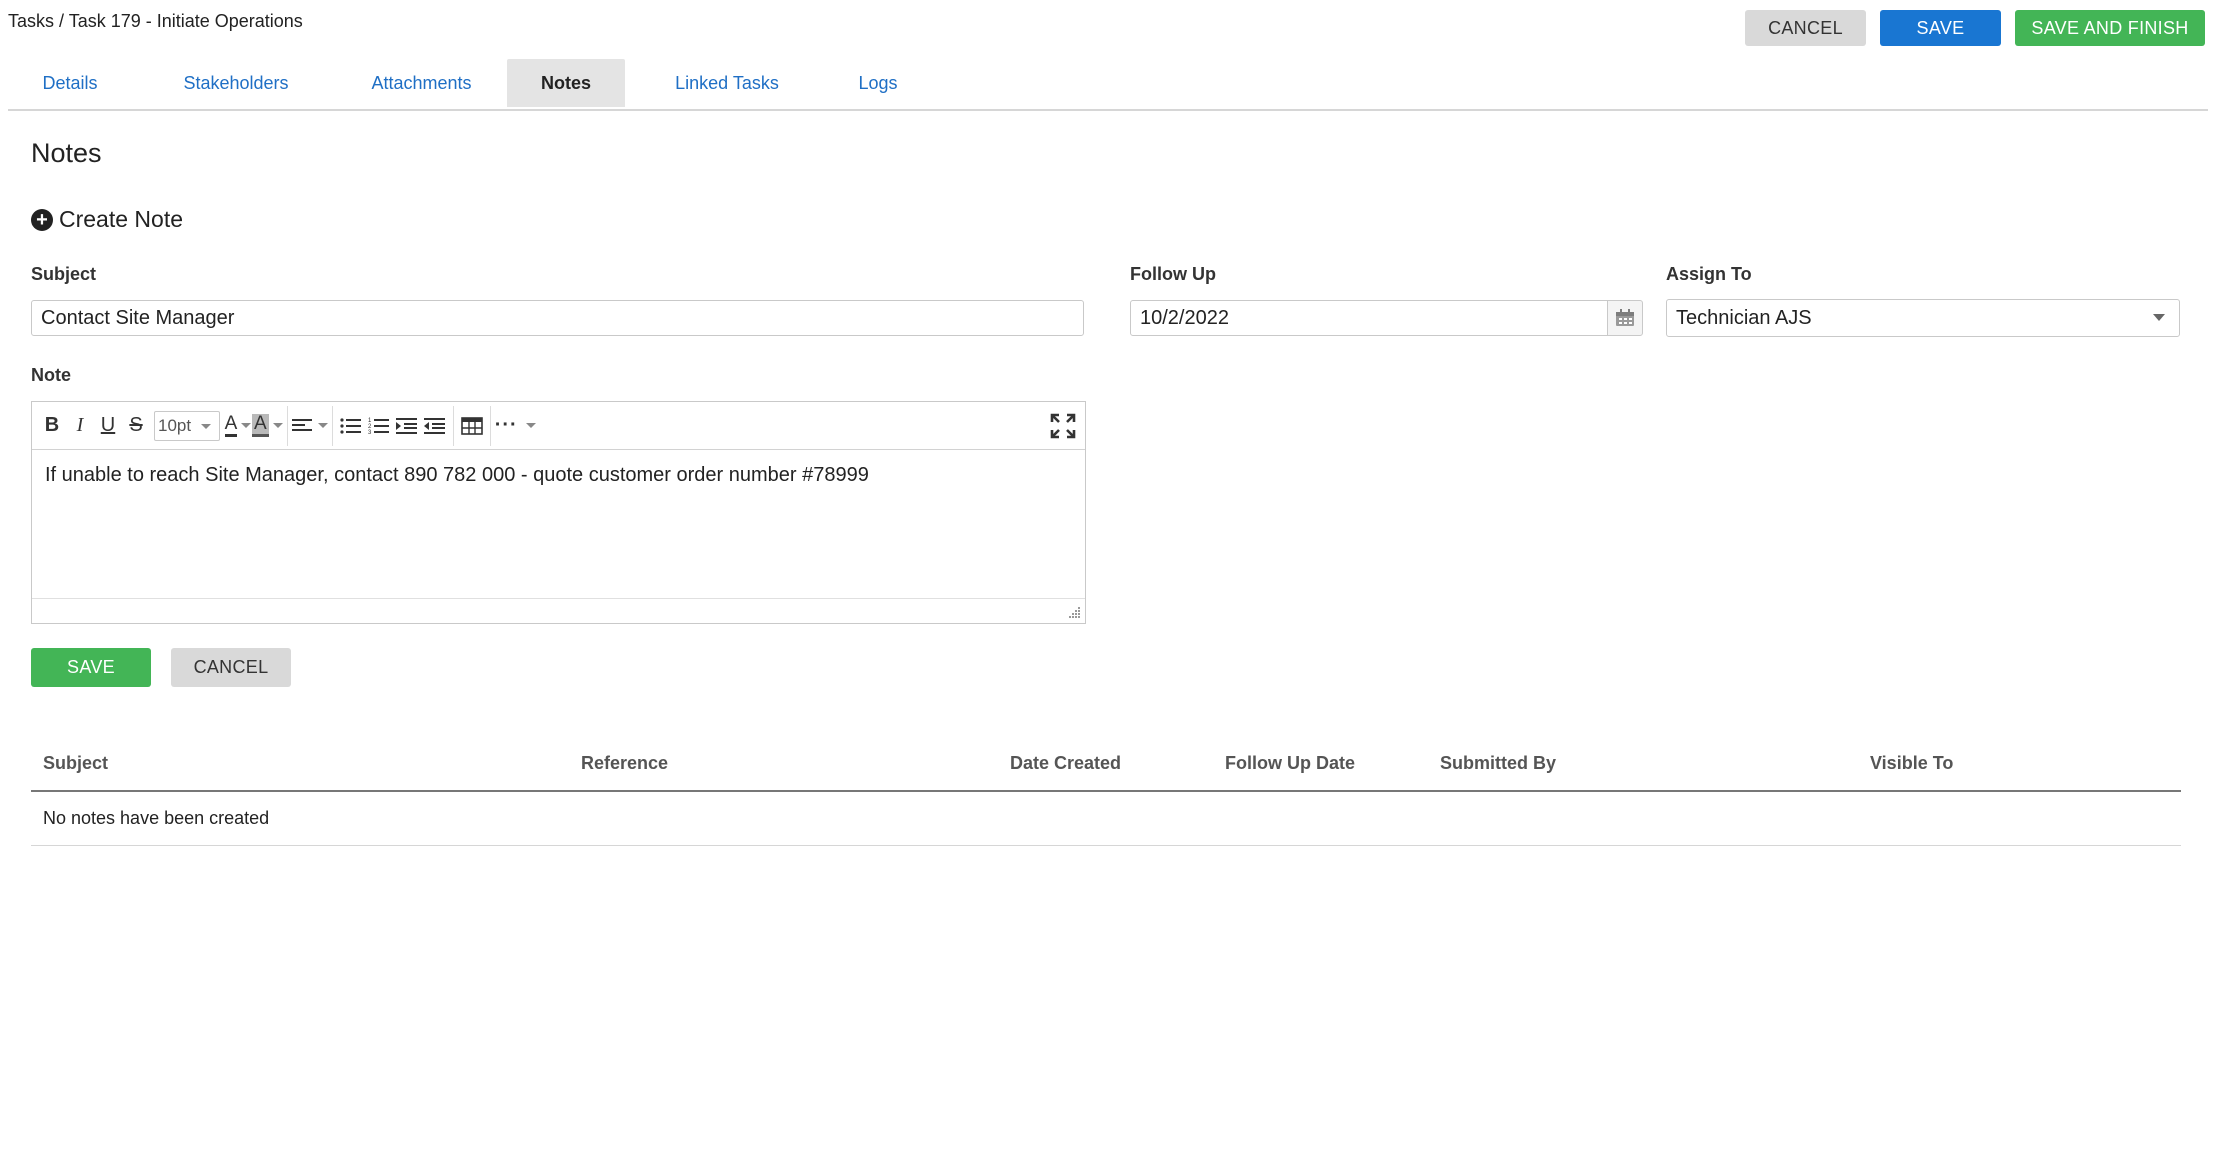 The image size is (2213, 1149). I want to click on table-header-divider, so click(1106, 791).